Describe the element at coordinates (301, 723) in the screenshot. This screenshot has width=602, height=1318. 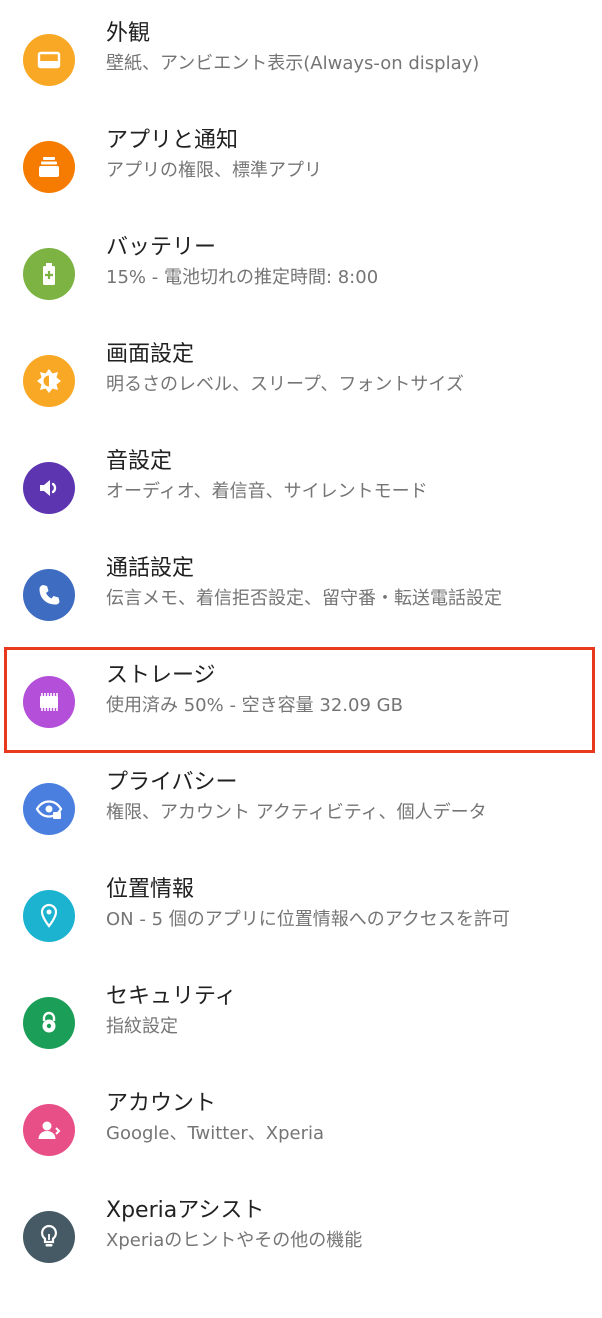
I see `settings-item-storage: ストレージ 使用済み 50% - 空き容量 32.09 GB` at that location.